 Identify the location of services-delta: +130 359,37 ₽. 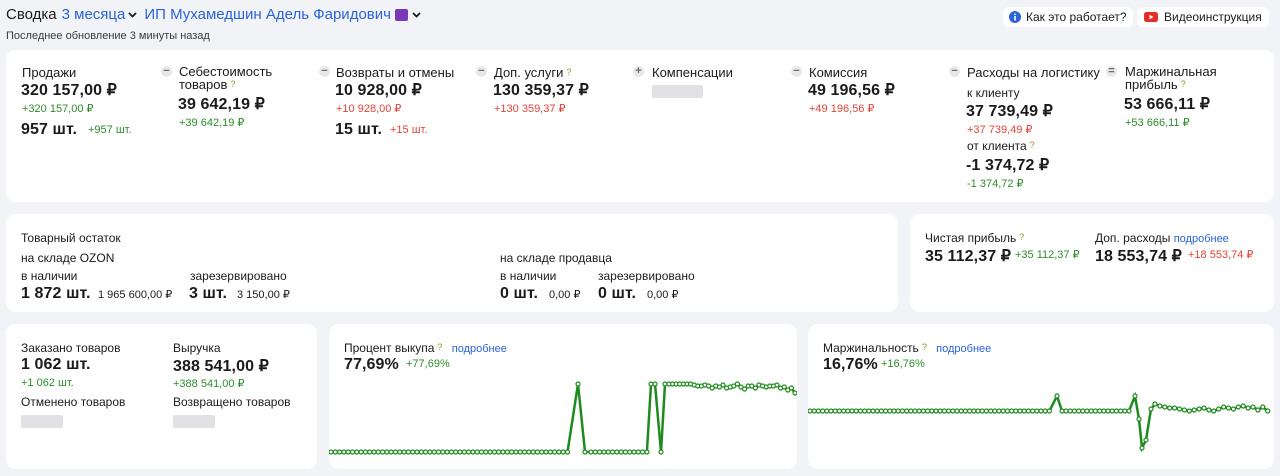
(530, 109).